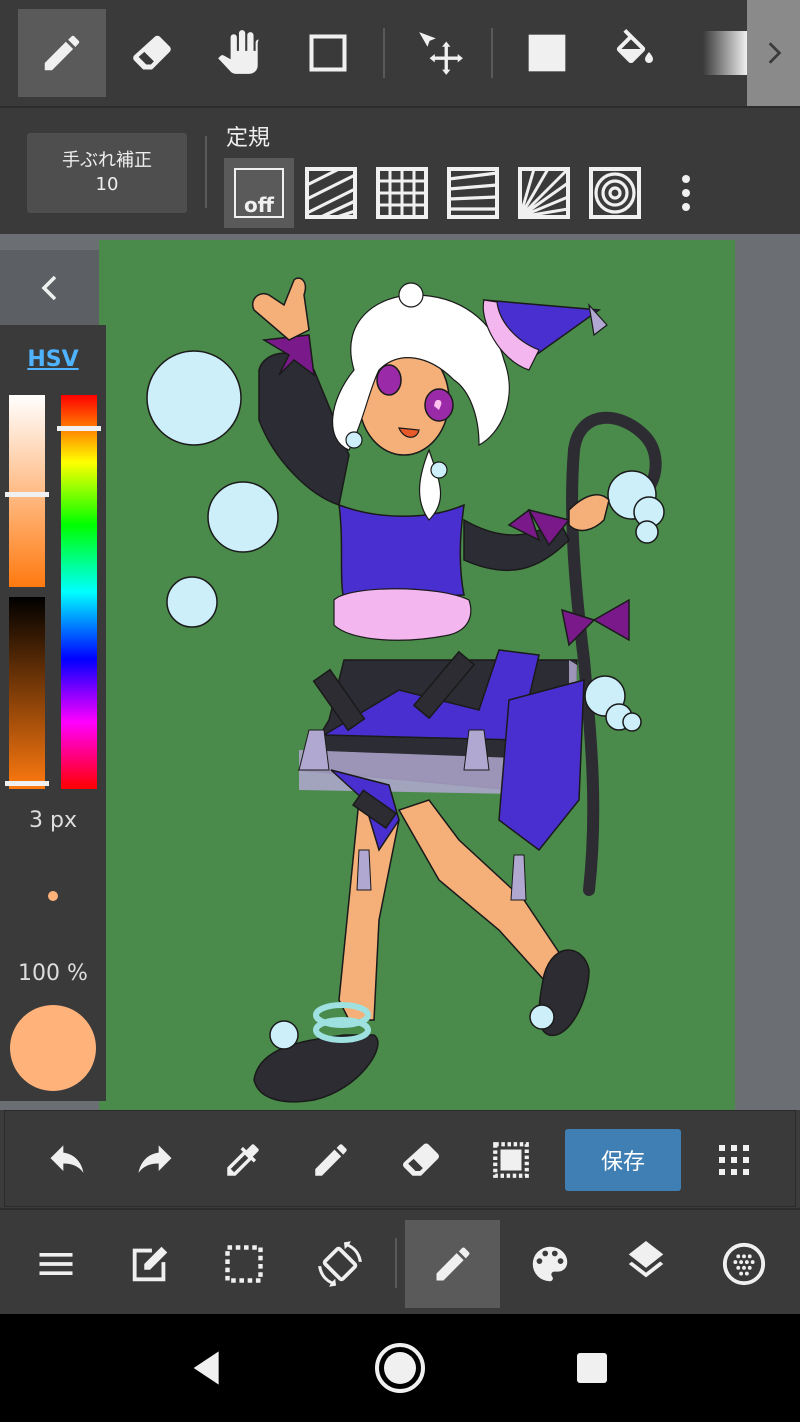 This screenshot has width=800, height=1422. I want to click on undo-button, so click(67, 1159).